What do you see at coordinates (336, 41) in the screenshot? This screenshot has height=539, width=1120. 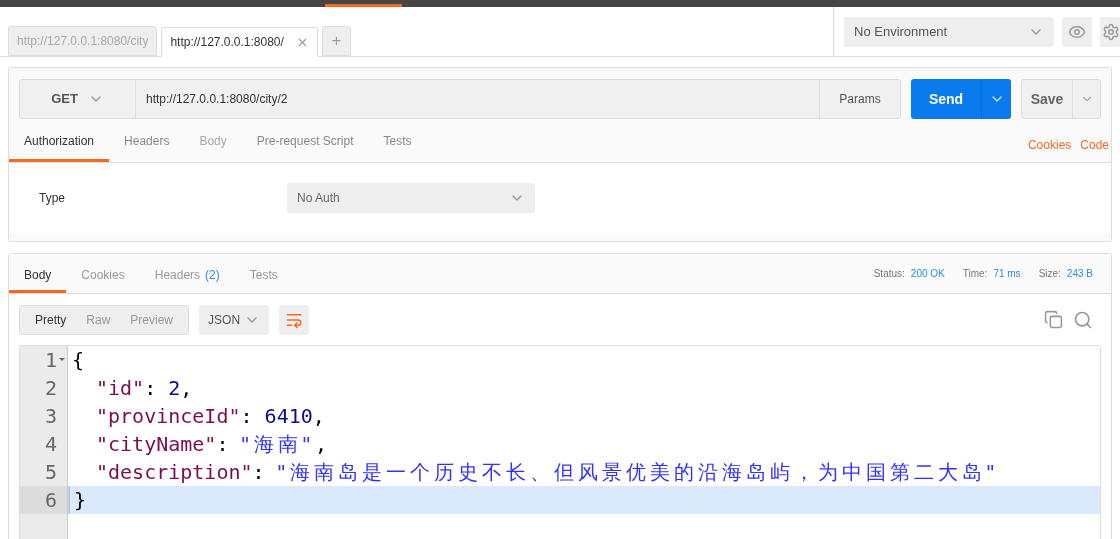 I see `new-tab-button: +` at bounding box center [336, 41].